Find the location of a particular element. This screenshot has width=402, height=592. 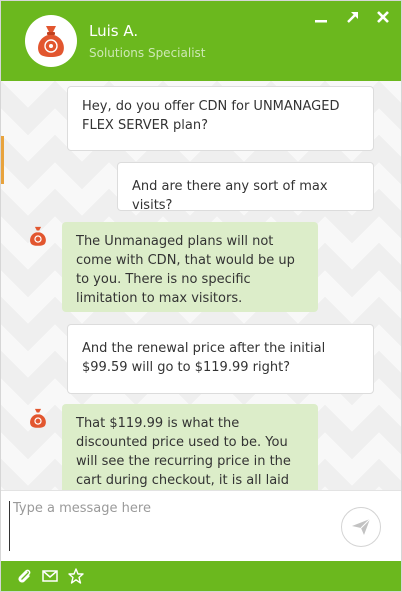

email-button is located at coordinates (50, 576).